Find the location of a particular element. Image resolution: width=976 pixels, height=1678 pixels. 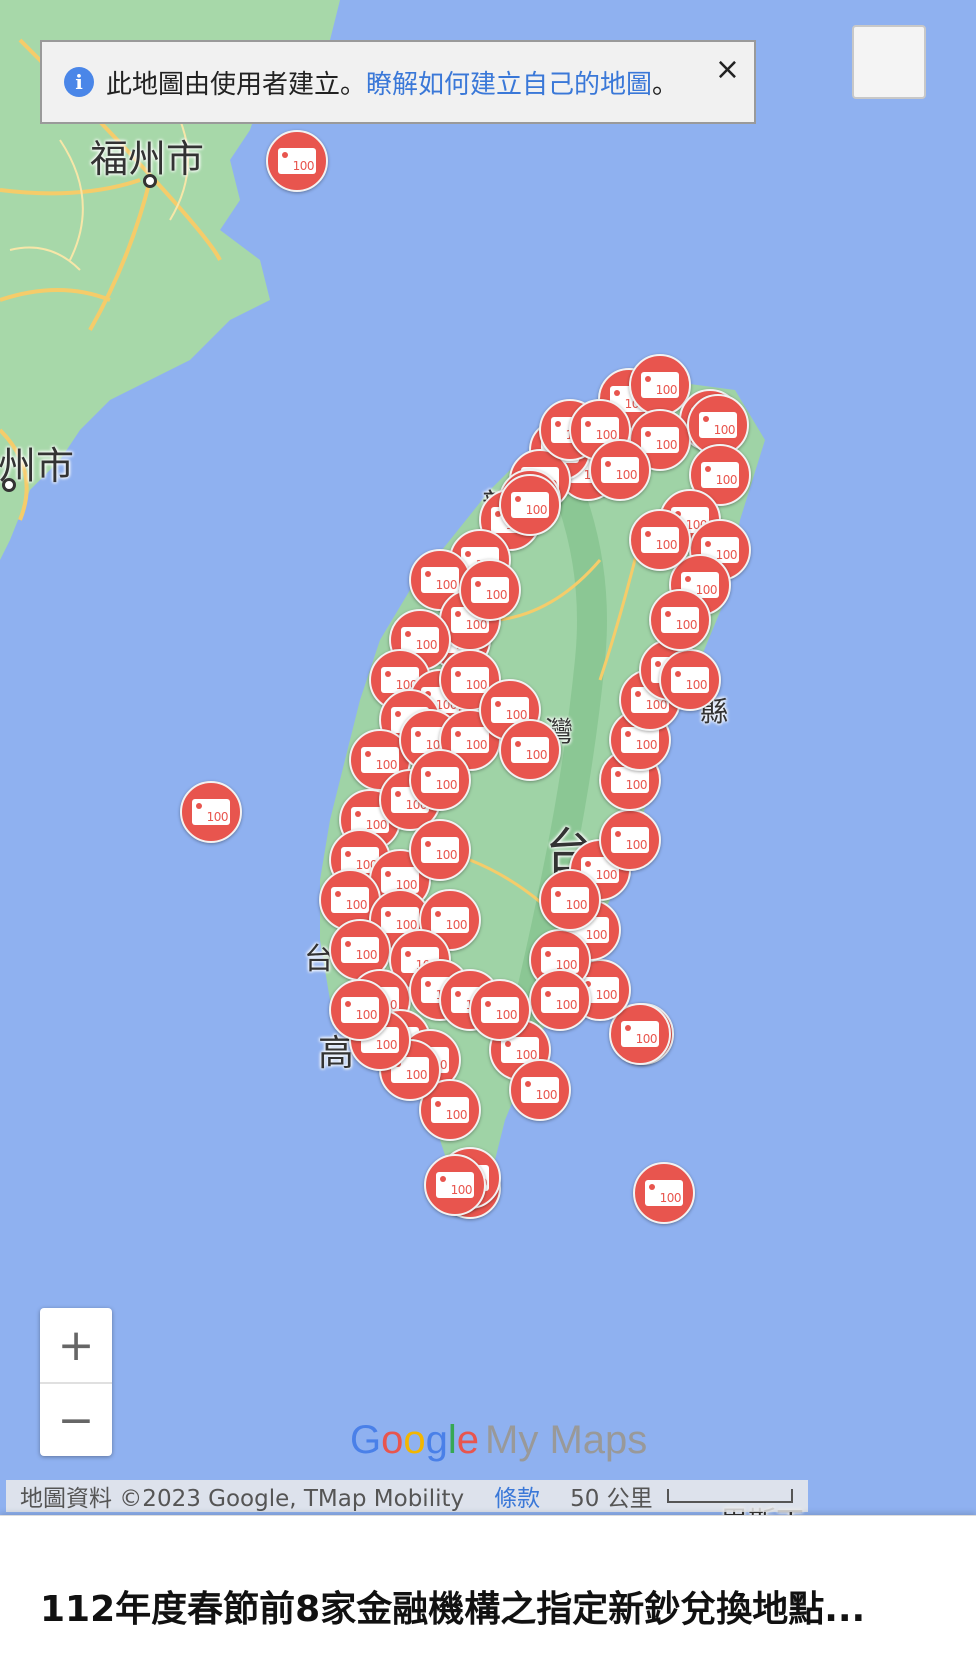

map-data-credit: 地圖資料 ©2023 Google, TMap Mobility is located at coordinates (242, 1499).